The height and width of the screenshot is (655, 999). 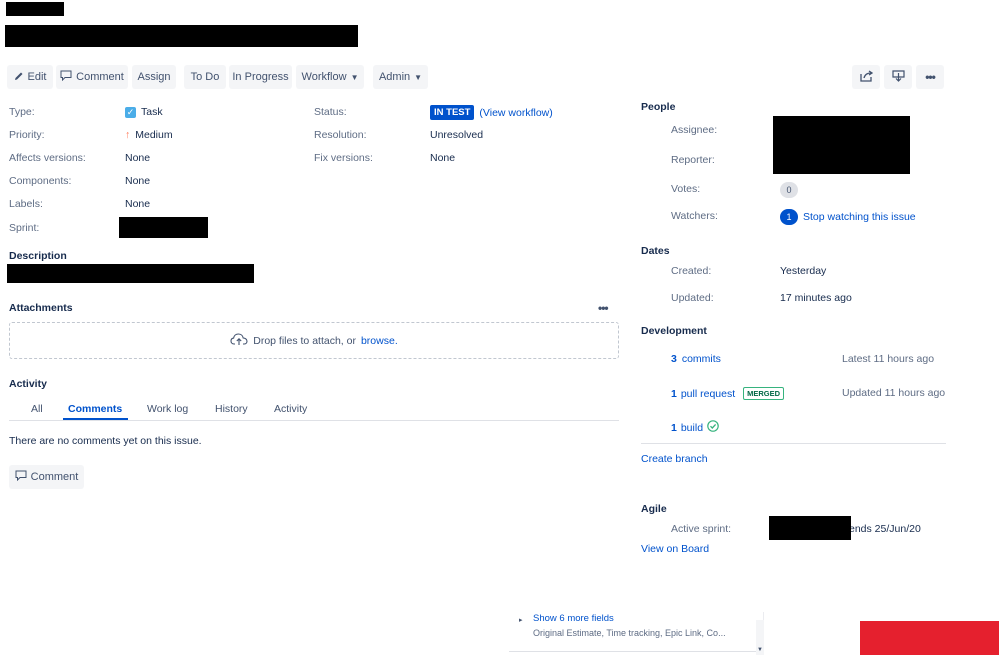 I want to click on arrow-up-icon: ↑, so click(x=128, y=135).